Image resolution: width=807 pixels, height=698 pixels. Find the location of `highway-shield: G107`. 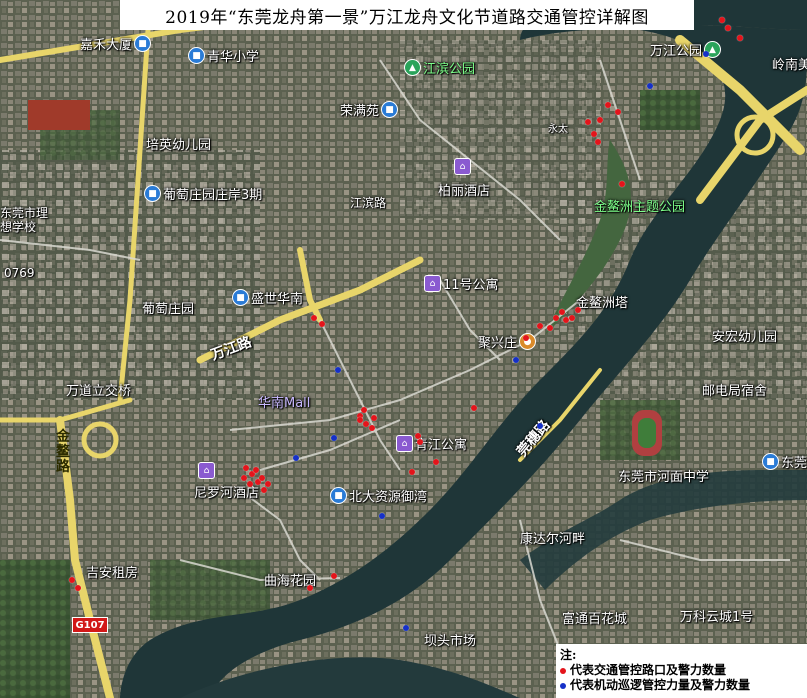

highway-shield: G107 is located at coordinates (90, 625).